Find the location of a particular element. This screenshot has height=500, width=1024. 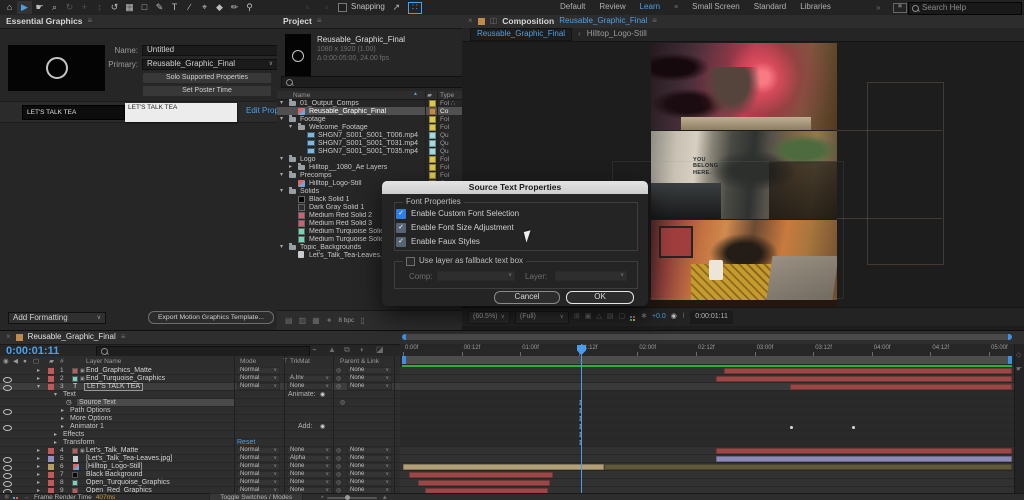

solo-column-icon: ● is located at coordinates (25, 361).